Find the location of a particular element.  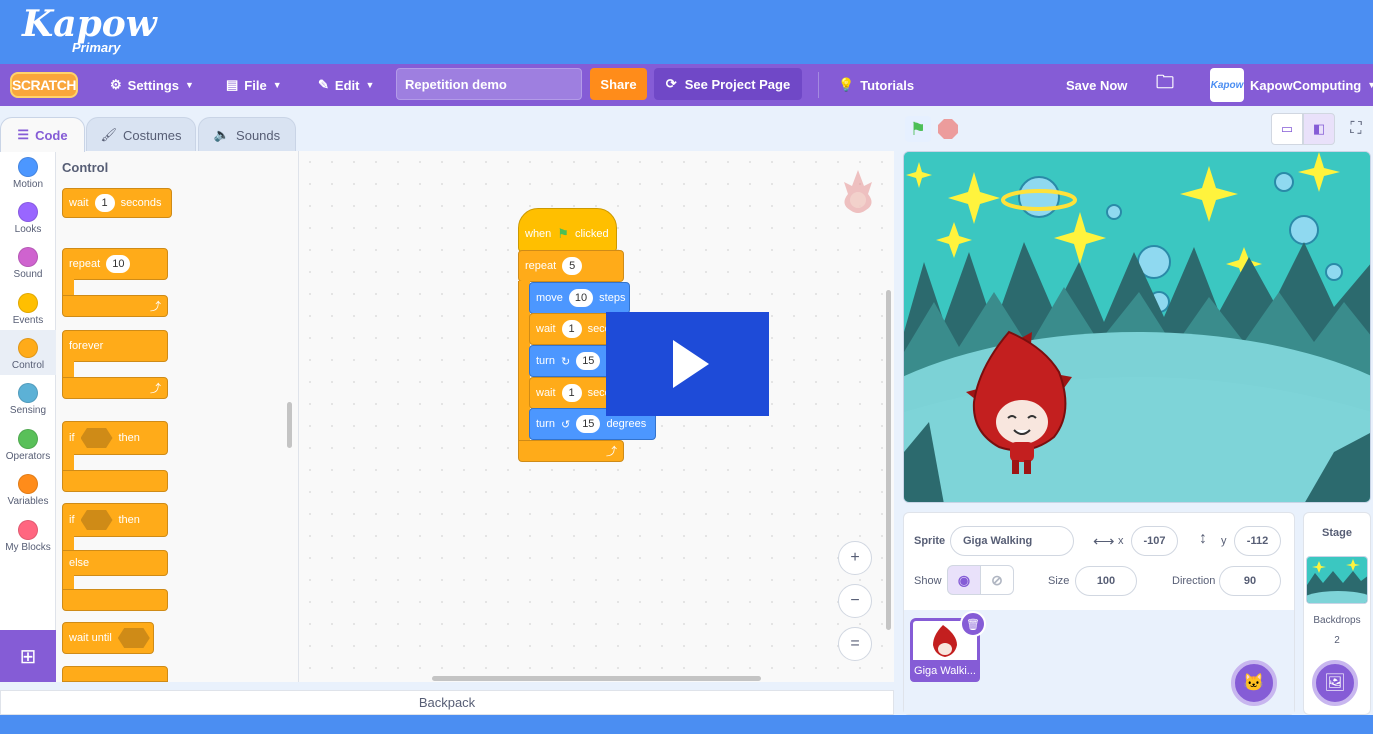

category-events: Events is located at coordinates (28, 309).